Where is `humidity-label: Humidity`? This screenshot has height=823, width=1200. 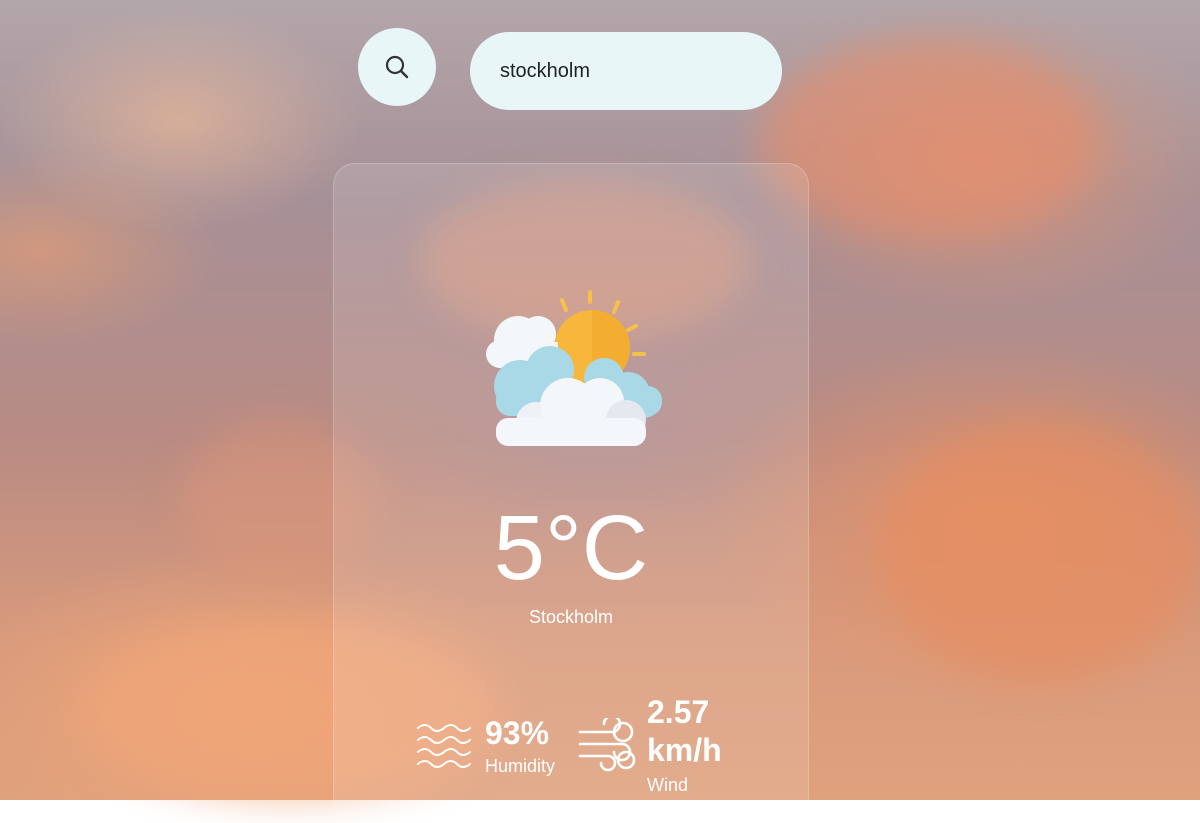
humidity-label: Humidity is located at coordinates (520, 766).